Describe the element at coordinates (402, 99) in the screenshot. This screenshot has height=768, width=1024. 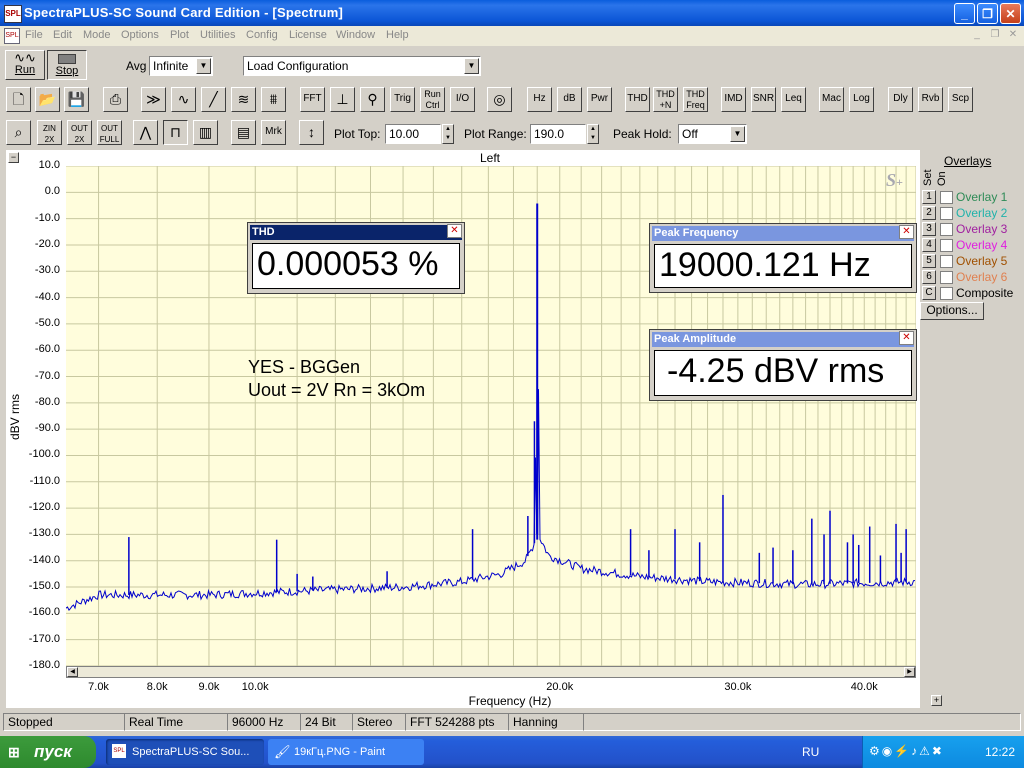
I see `trig-button: Trig` at that location.